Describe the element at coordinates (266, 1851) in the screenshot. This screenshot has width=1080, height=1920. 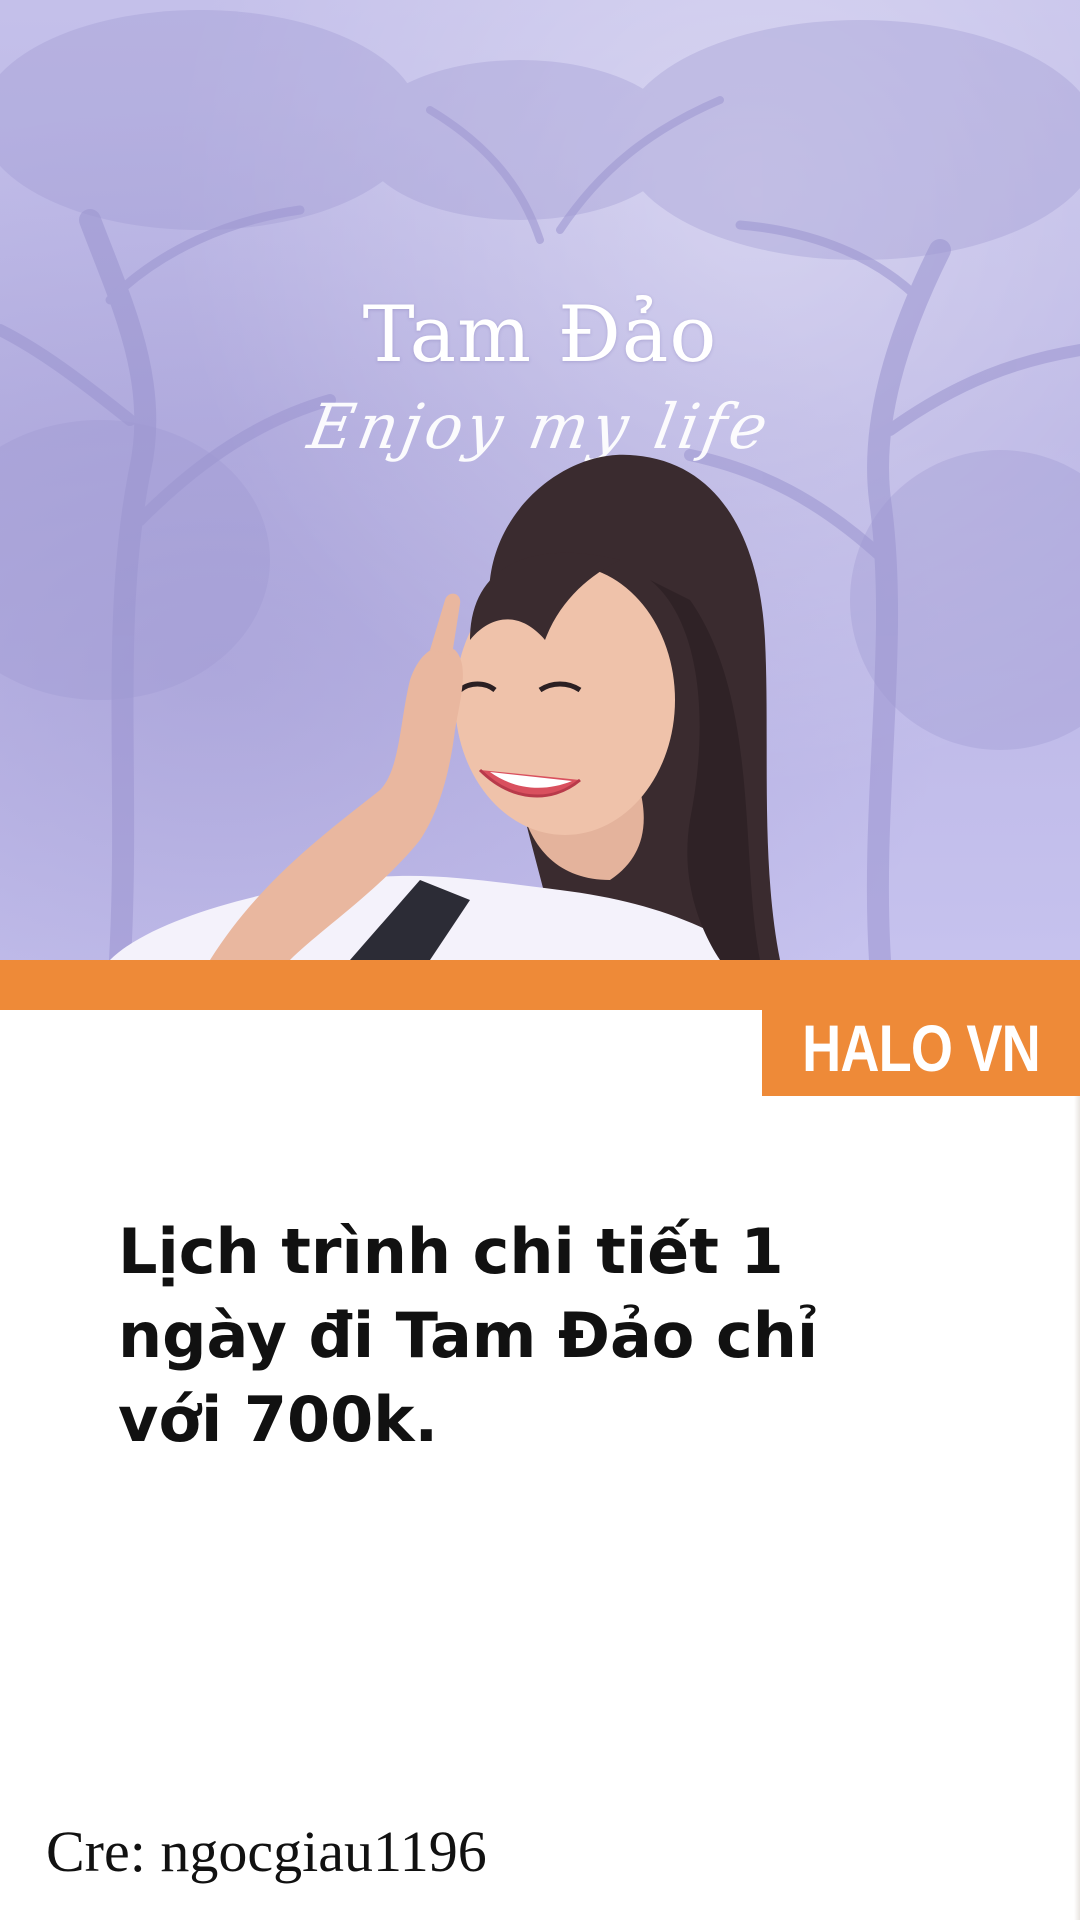
I see `credit-text: Cre: ngocgiau1196` at that location.